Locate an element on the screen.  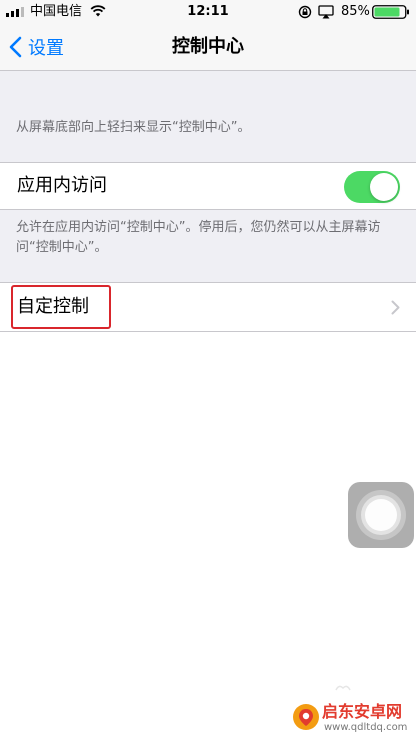
assistive-touch-button is located at coordinates (381, 515).